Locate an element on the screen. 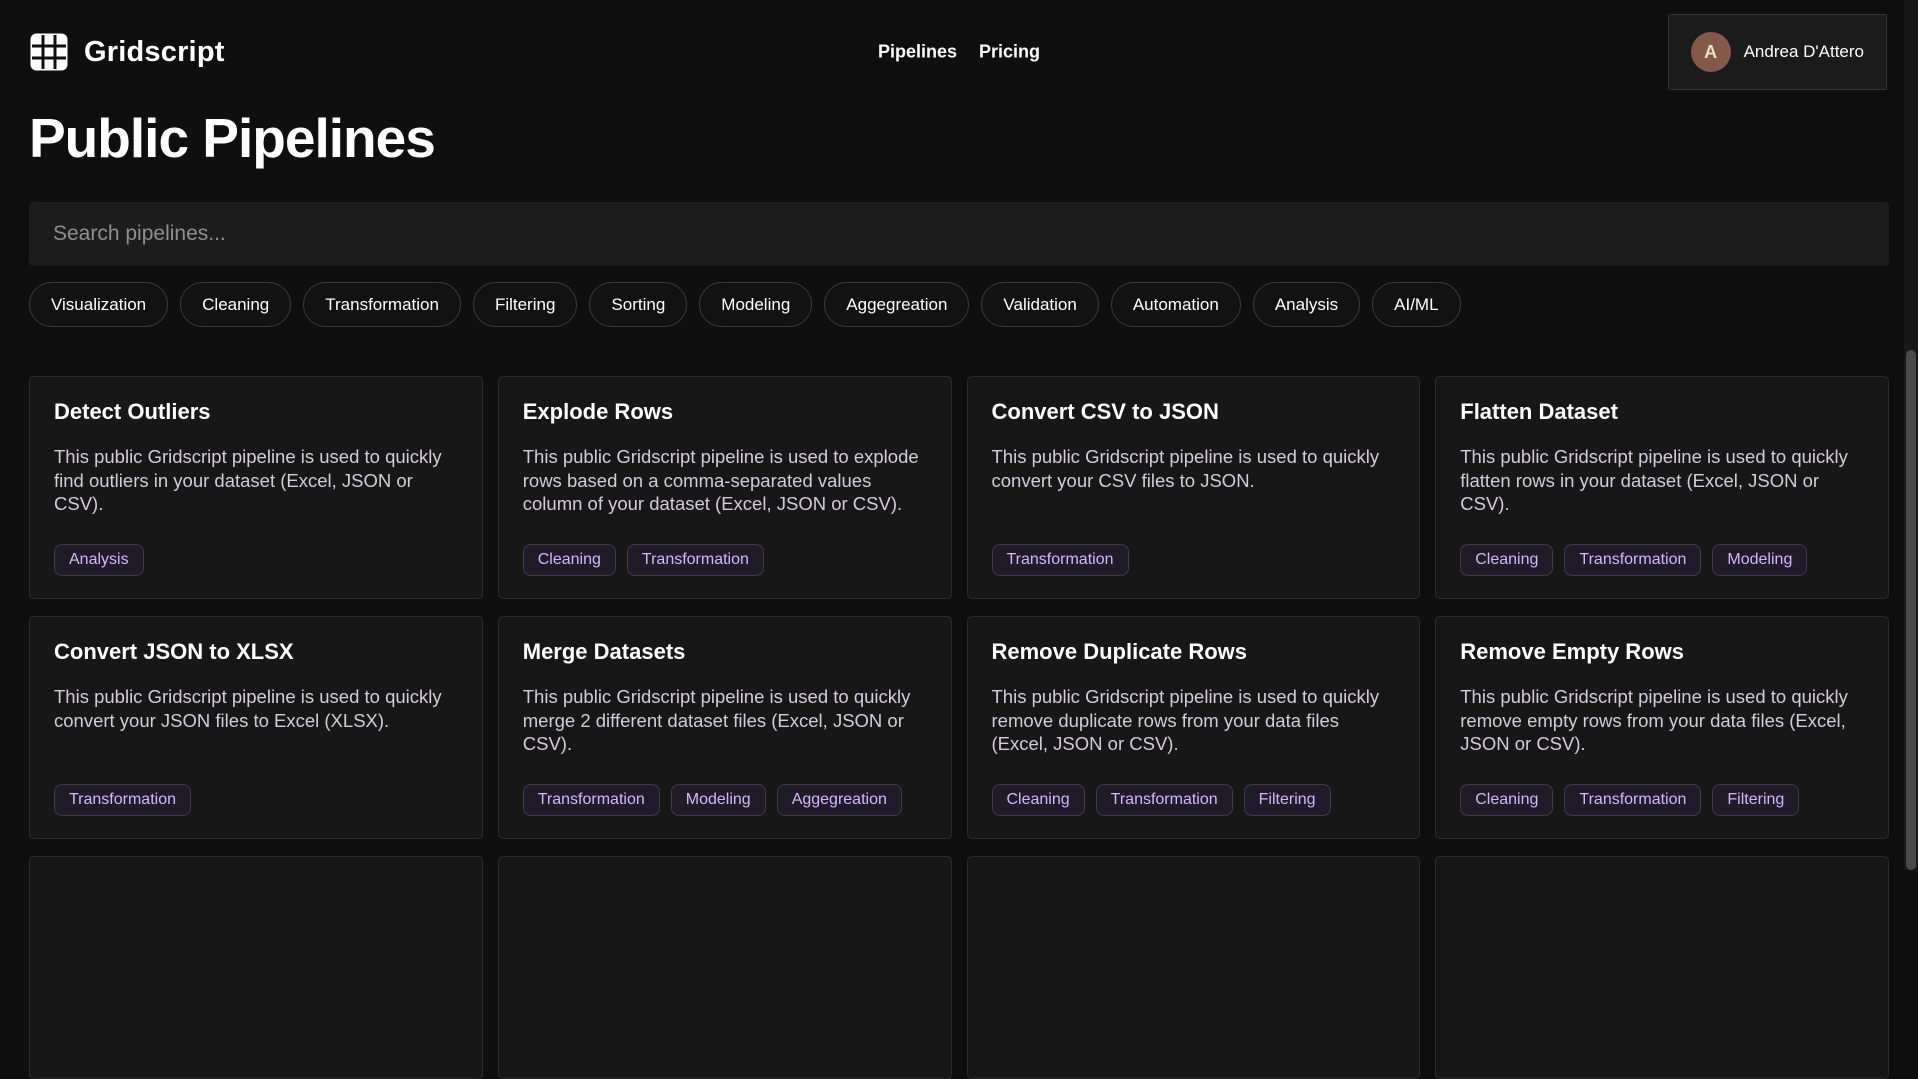 This screenshot has width=1918, height=1079. pipeline-title: Flatten Dataset is located at coordinates (1539, 411).